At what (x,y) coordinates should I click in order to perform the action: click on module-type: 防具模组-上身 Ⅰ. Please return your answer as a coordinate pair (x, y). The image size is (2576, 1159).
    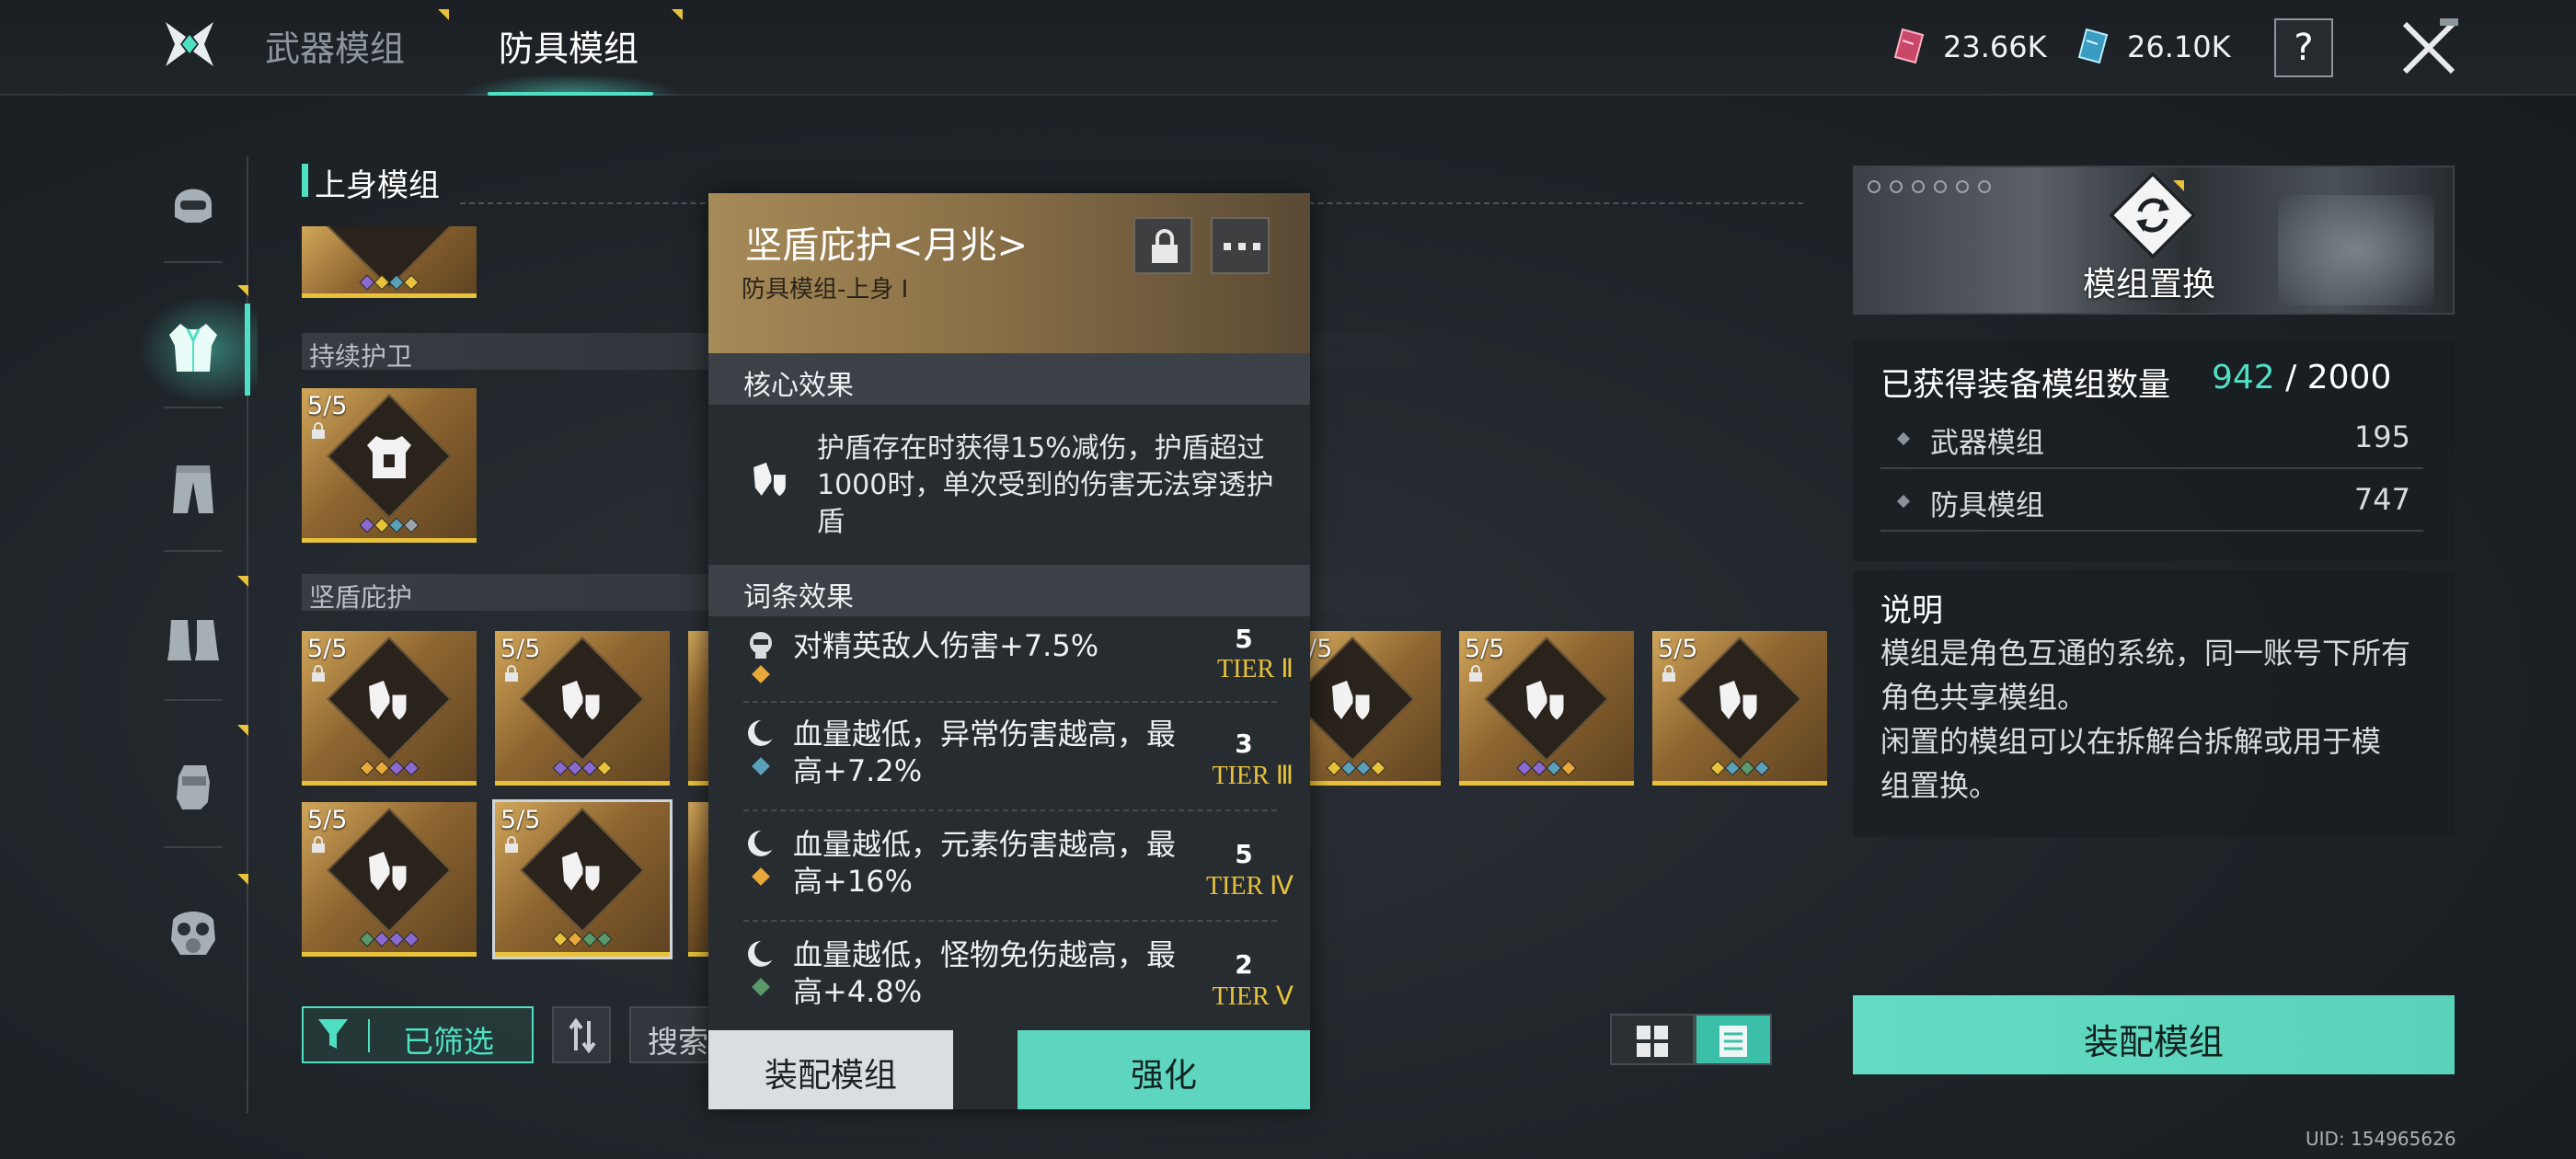
    Looking at the image, I should click on (825, 290).